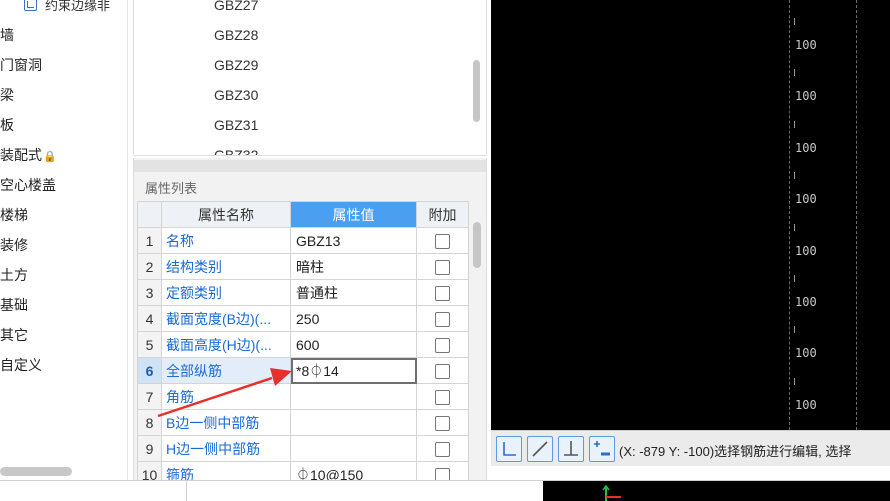  What do you see at coordinates (28, 185) in the screenshot?
I see `category-label: 空心楼盖` at bounding box center [28, 185].